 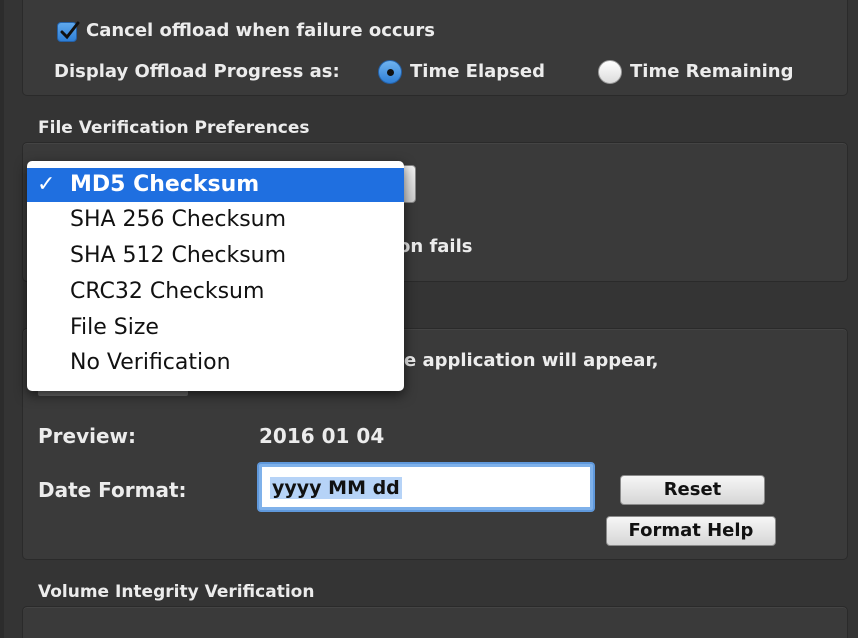 I want to click on menu-item-label: SHA 512 Checksum, so click(x=178, y=255).